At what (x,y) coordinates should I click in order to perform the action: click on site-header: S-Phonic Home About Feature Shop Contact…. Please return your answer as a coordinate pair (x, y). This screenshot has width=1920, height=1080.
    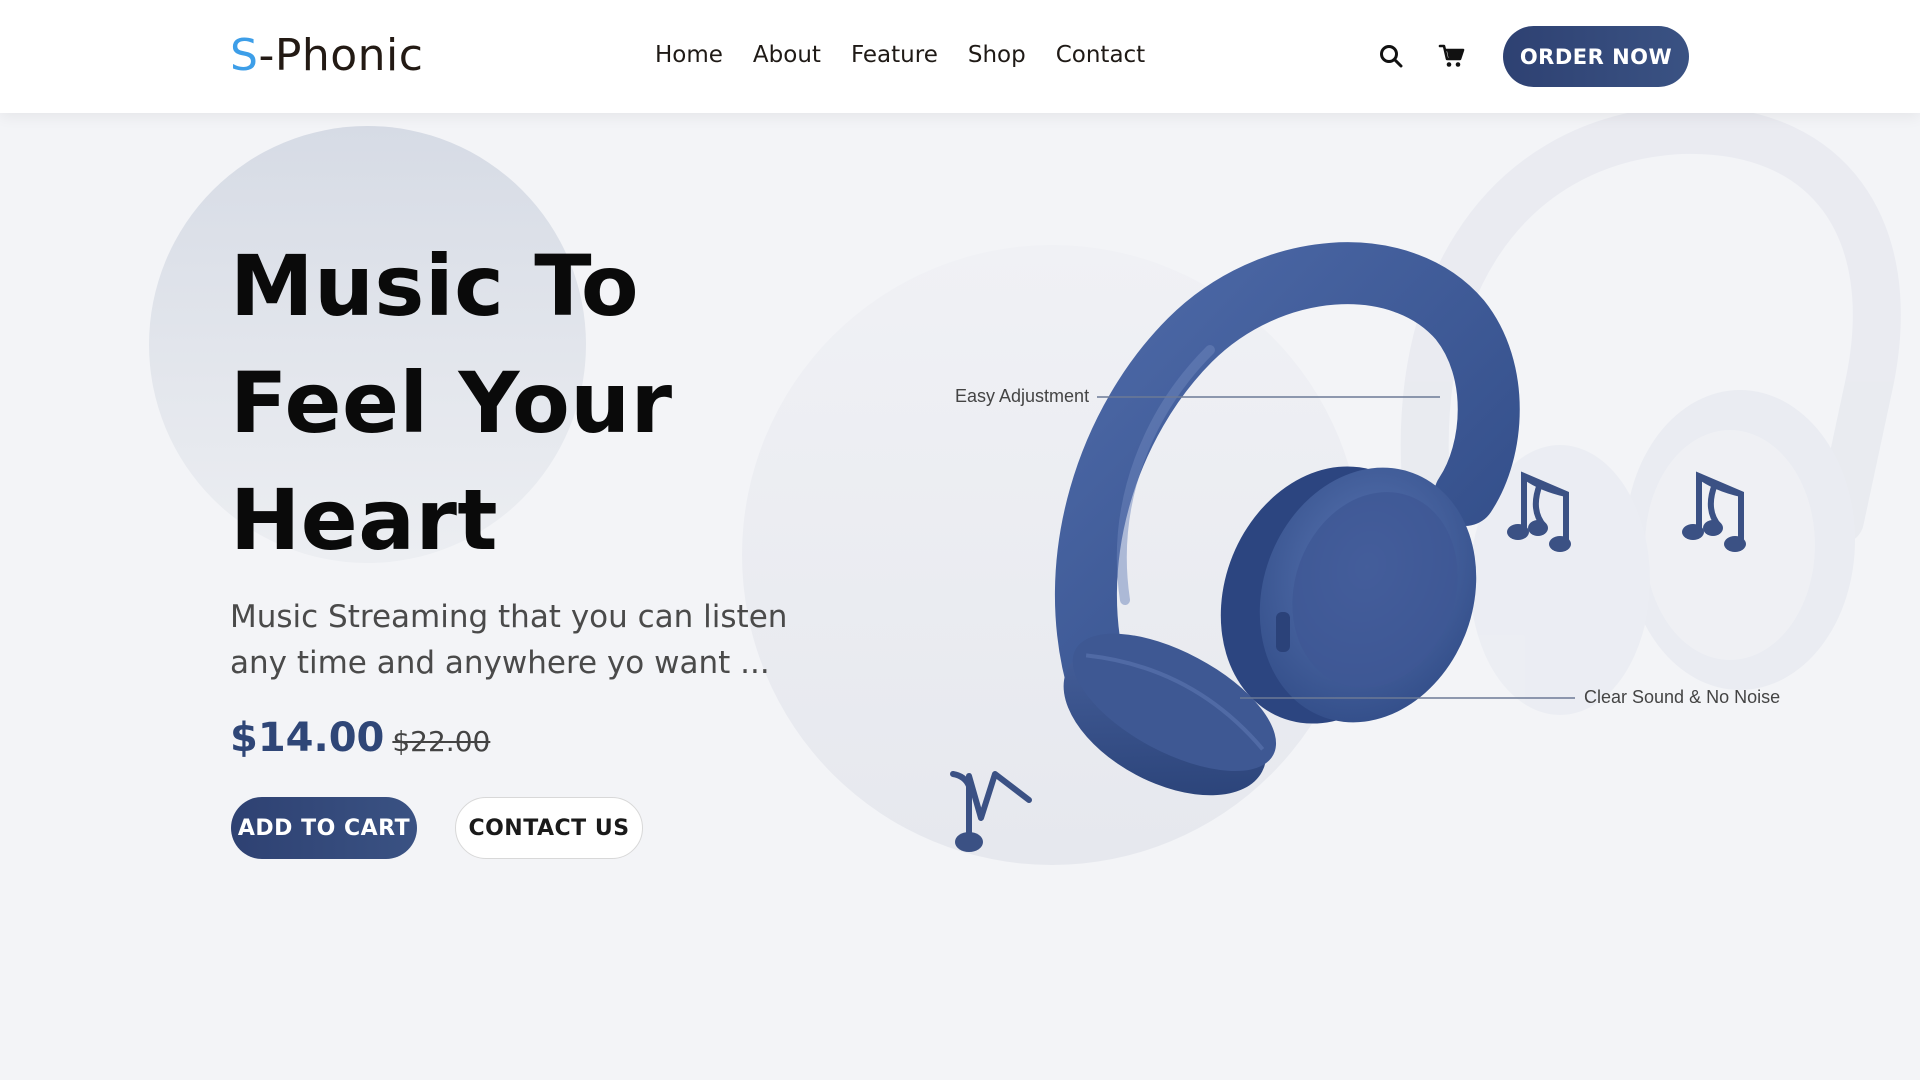
    Looking at the image, I should click on (960, 56).